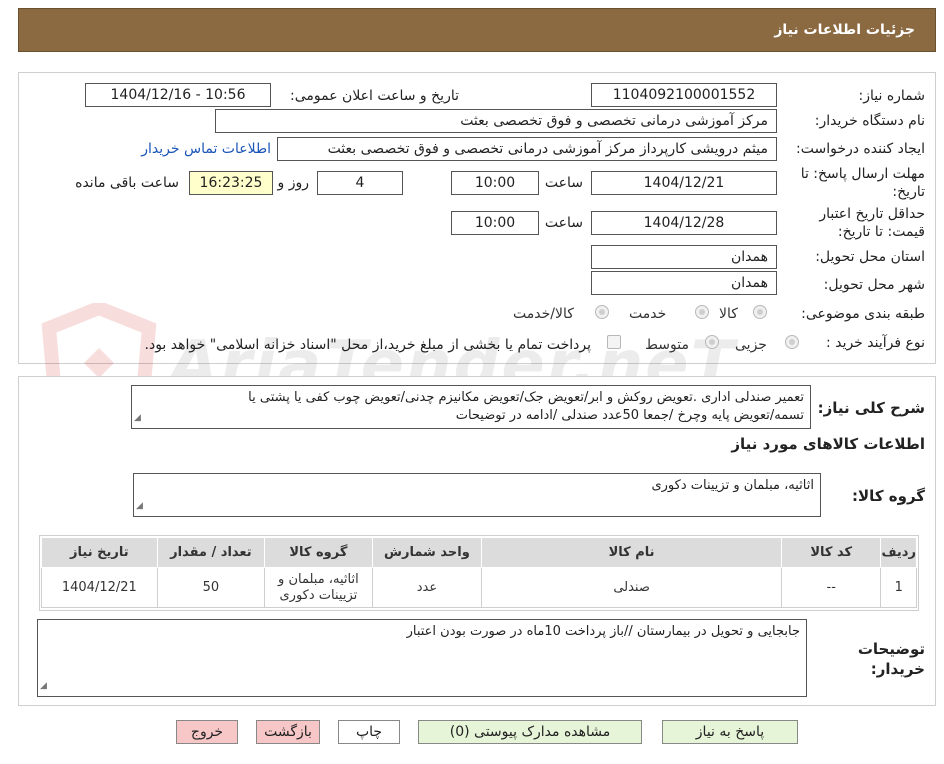 The width and height of the screenshot is (944, 764). What do you see at coordinates (898, 587) in the screenshot?
I see `cell-row: 1` at bounding box center [898, 587].